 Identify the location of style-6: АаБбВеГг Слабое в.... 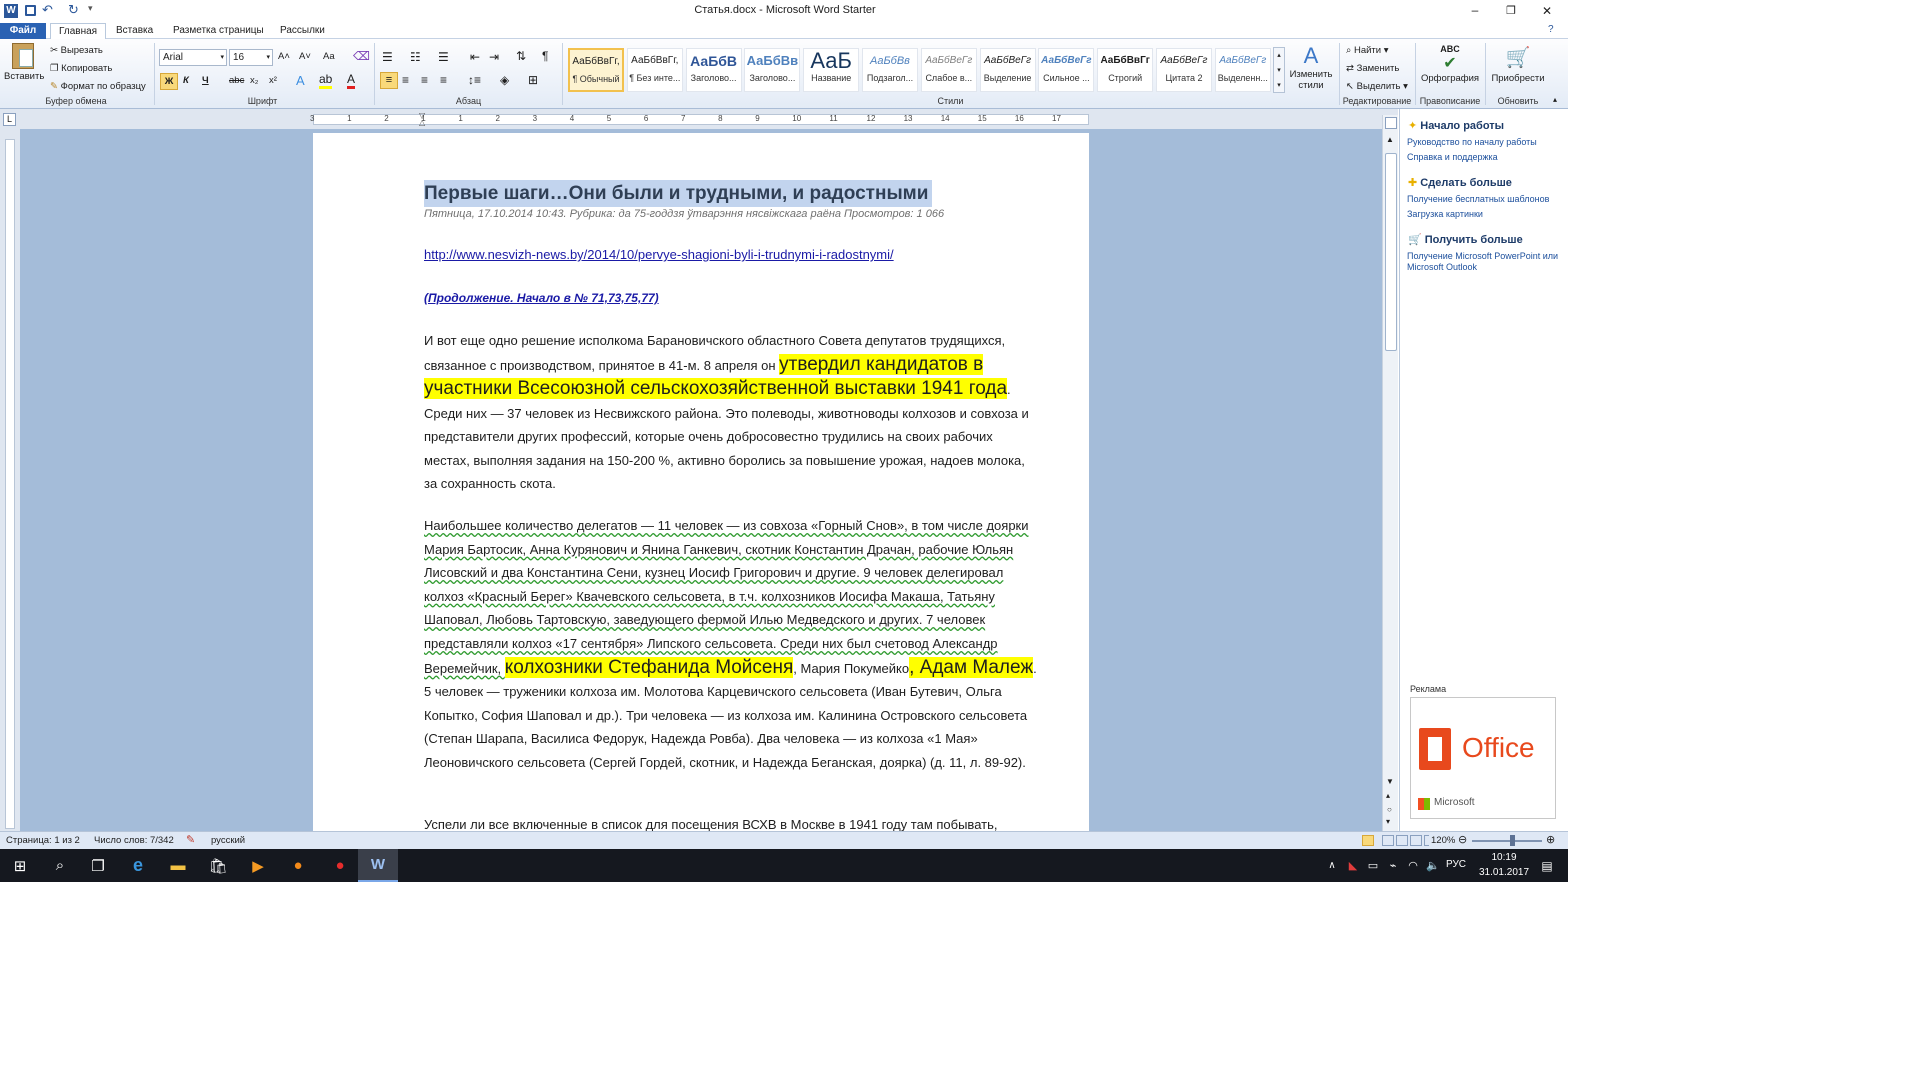
(948, 70).